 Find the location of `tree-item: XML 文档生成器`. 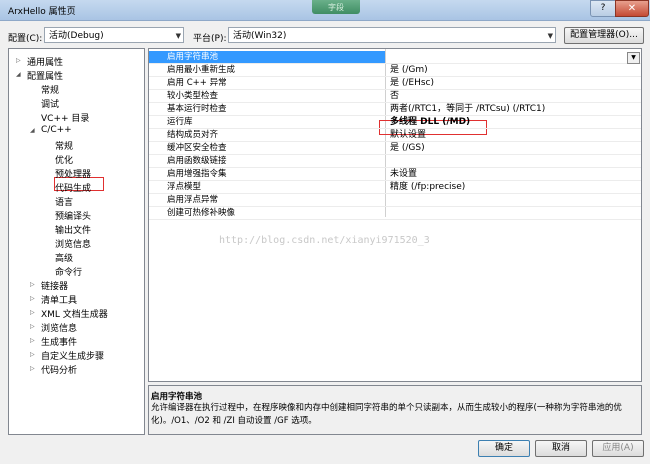

tree-item: XML 文档生成器 is located at coordinates (74, 313).